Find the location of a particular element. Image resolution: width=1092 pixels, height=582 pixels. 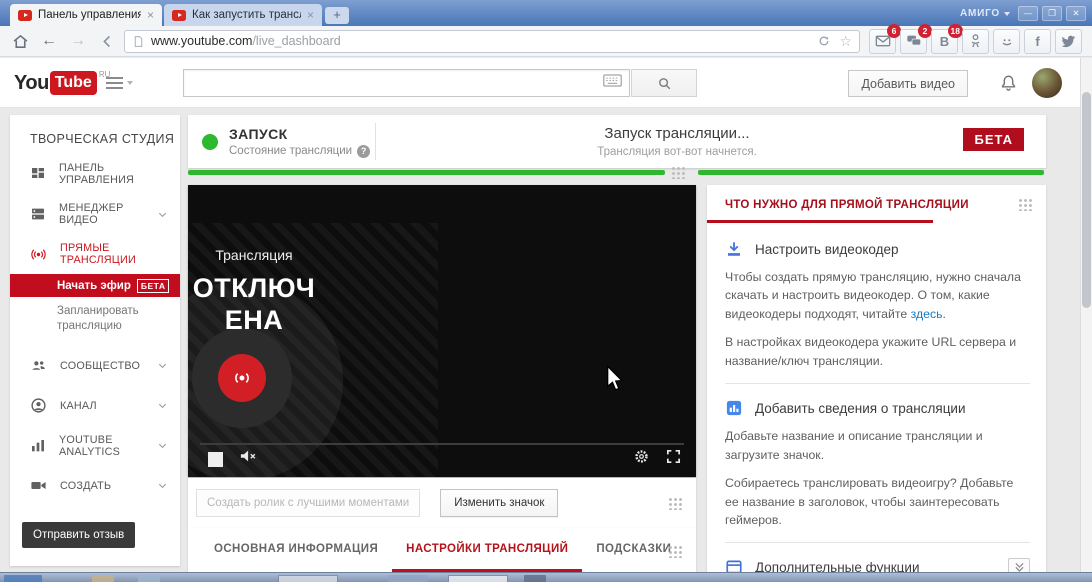

scrollbar-thumb is located at coordinates (1086, 200).